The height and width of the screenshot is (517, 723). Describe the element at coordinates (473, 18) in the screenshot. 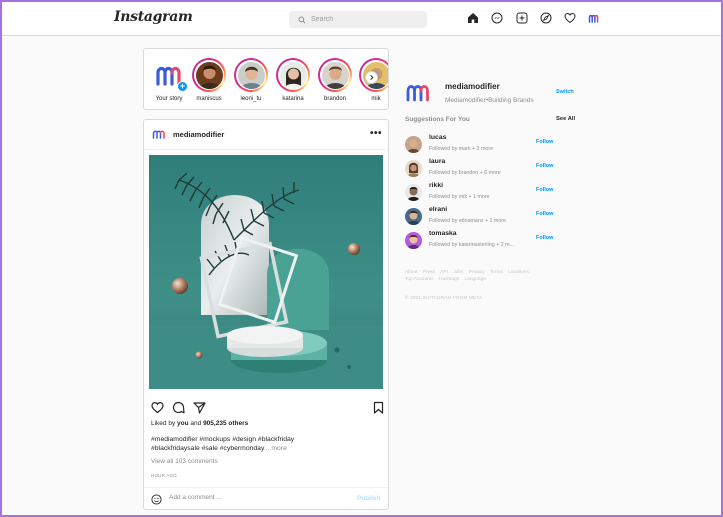

I see `home-icon` at that location.